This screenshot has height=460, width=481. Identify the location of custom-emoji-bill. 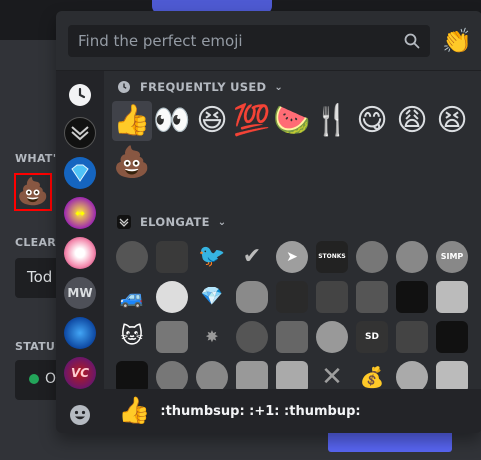
(452, 375).